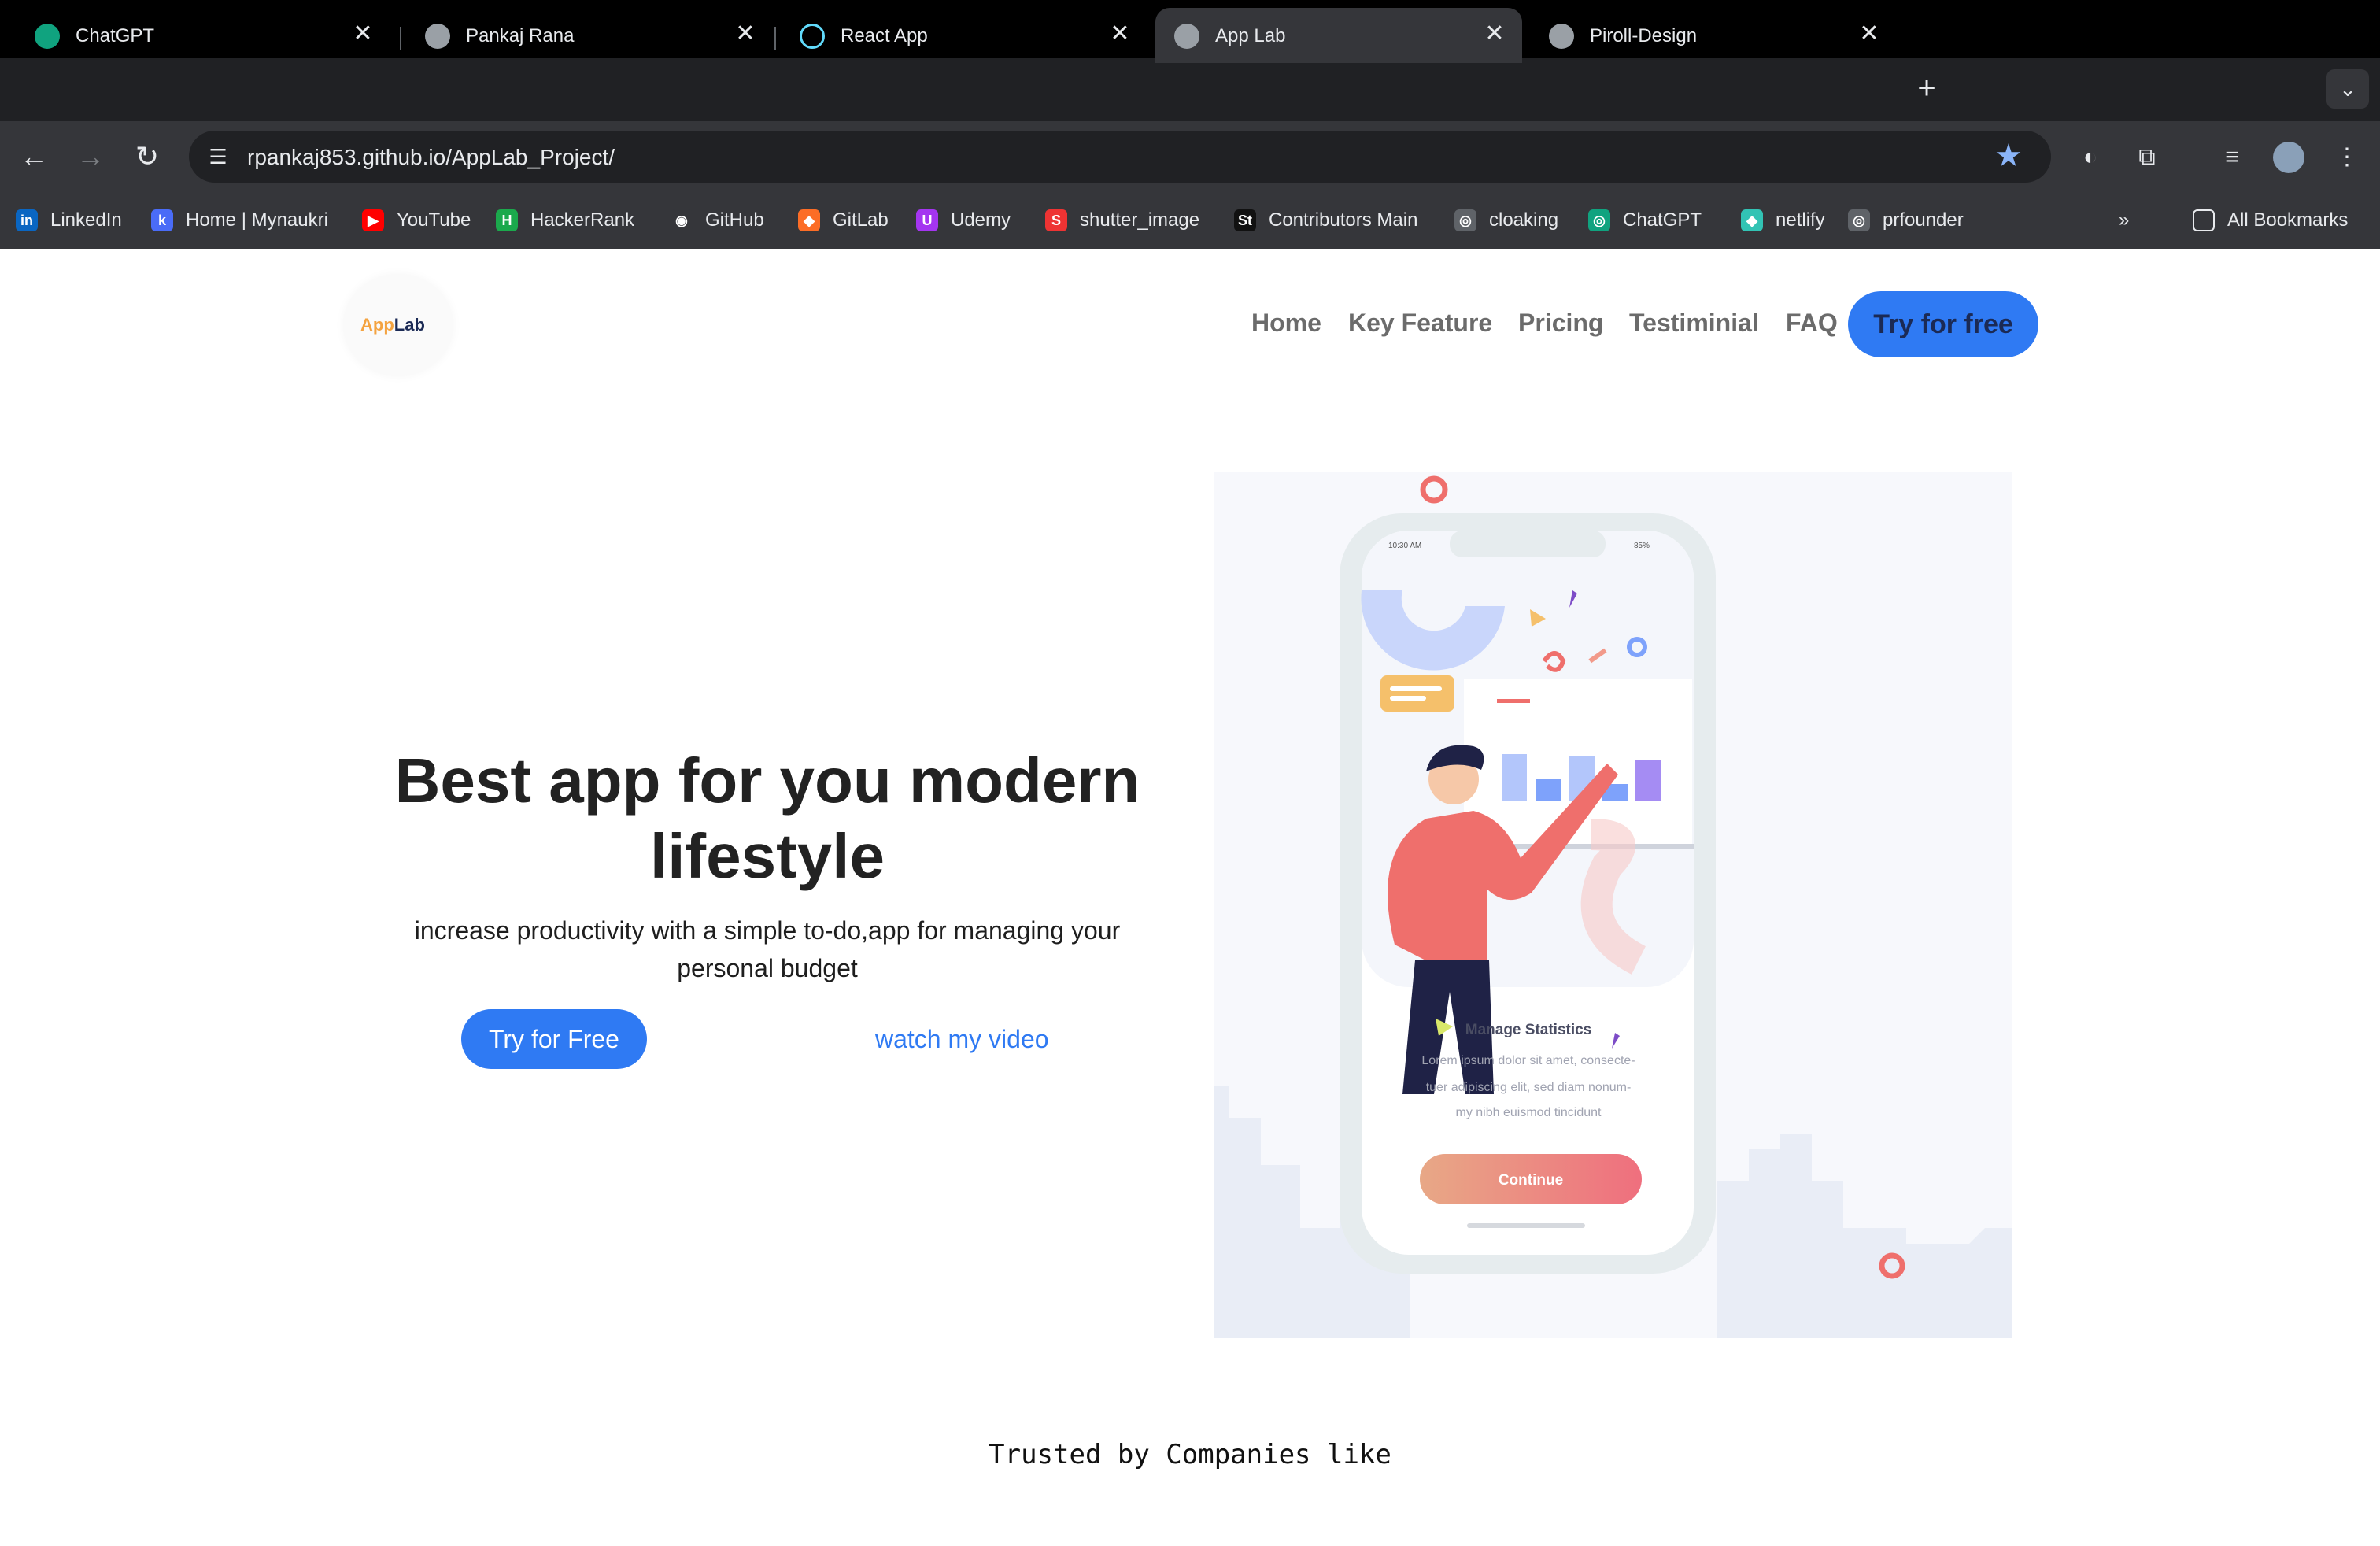 Image resolution: width=2380 pixels, height=1546 pixels. Describe the element at coordinates (2288, 157) in the screenshot. I see `avatar` at that location.